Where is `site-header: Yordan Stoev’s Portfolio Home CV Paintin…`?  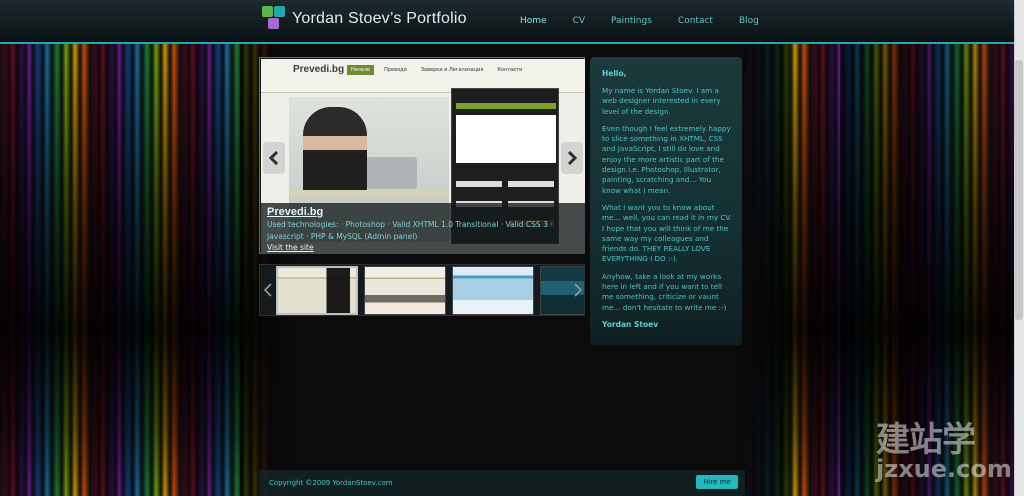 site-header: Yordan Stoev’s Portfolio Home CV Paintin… is located at coordinates (512, 22).